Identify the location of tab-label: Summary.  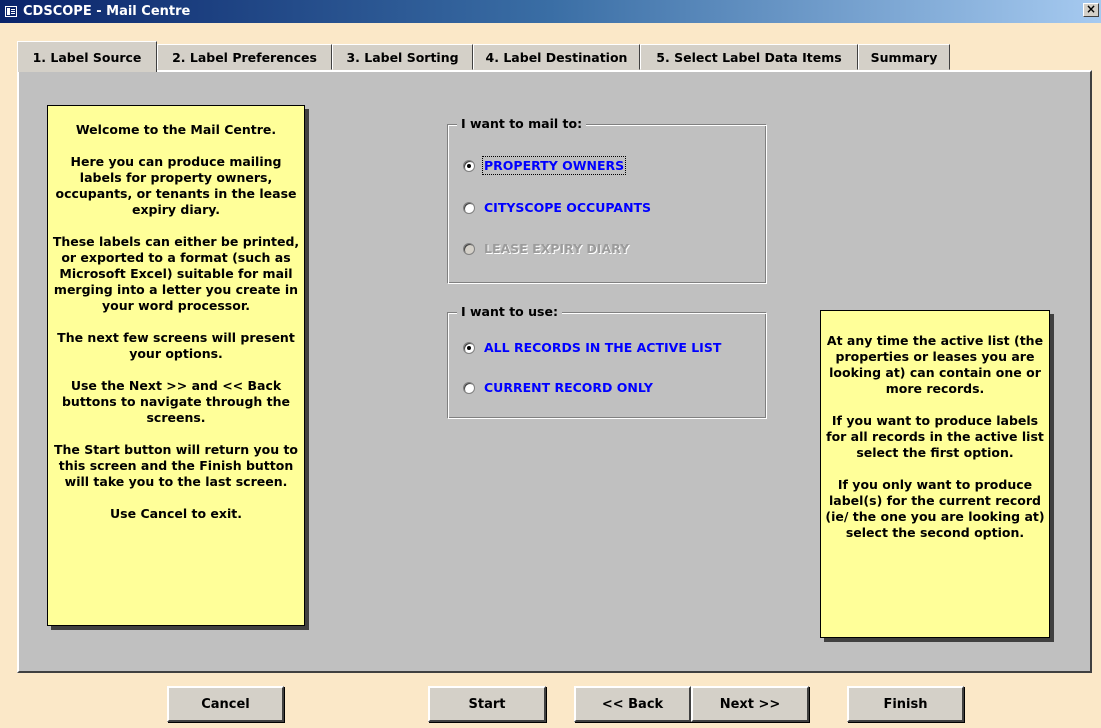
(904, 57).